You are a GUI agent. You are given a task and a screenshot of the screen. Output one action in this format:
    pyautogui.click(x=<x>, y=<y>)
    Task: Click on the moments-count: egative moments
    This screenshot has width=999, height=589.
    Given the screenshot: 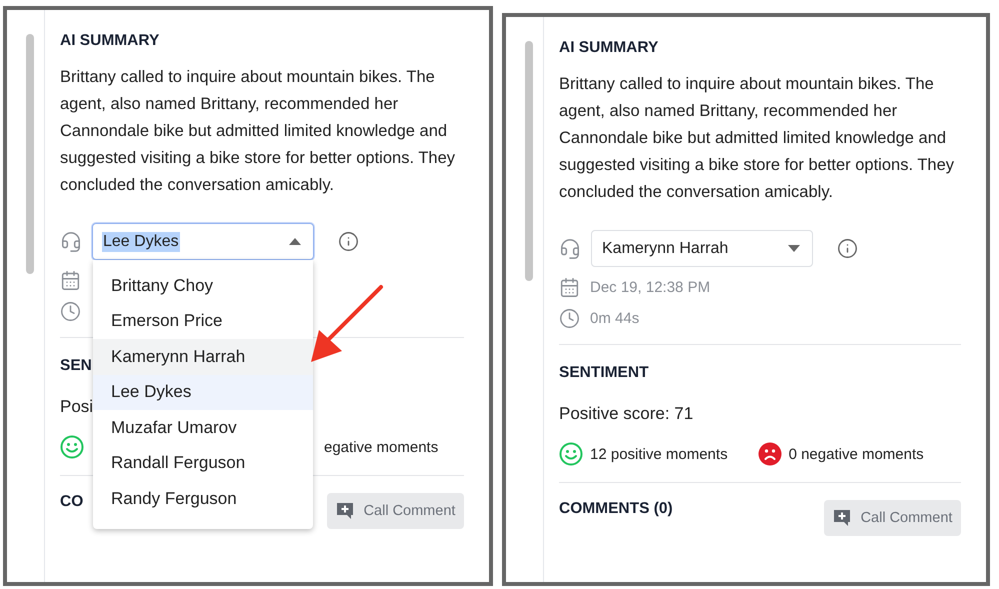 What is the action you would take?
    pyautogui.click(x=381, y=447)
    